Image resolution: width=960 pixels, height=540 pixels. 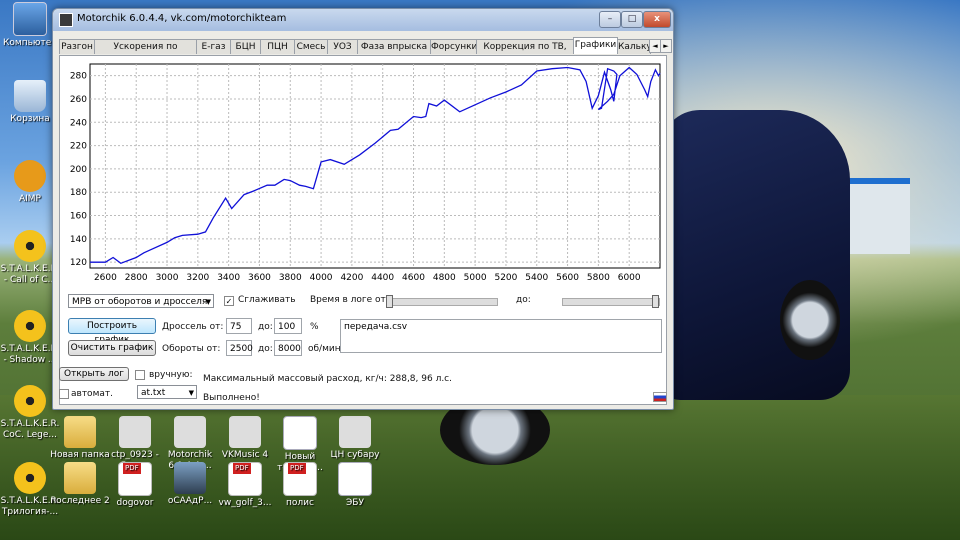 What do you see at coordinates (239, 326) in the screenshot?
I see `throttle-from-input: 75` at bounding box center [239, 326].